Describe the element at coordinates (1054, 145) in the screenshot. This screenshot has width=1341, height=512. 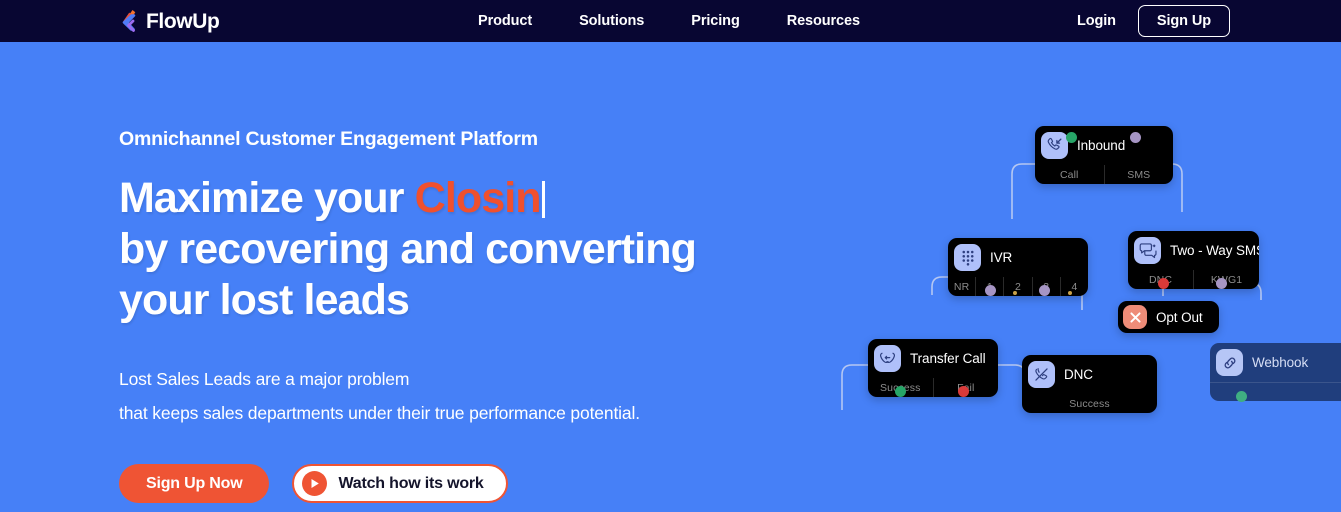
I see `inbound-call-icon` at that location.